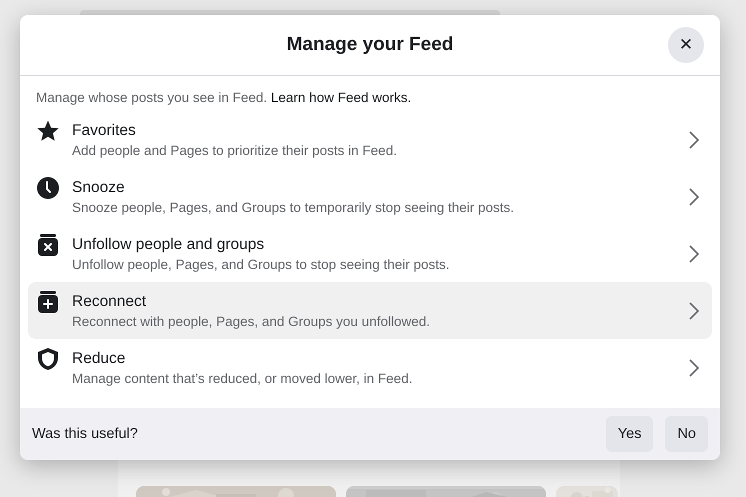 The height and width of the screenshot is (497, 746). I want to click on feedback-button: No, so click(686, 434).